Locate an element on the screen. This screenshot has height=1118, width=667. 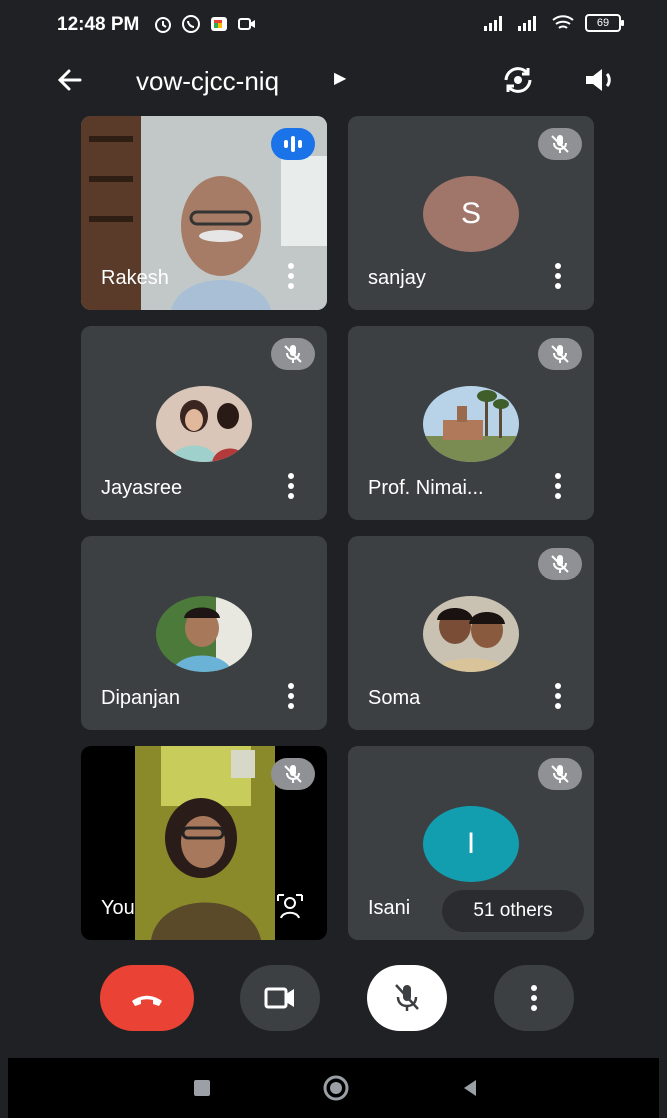
participant-name: Jayasree is located at coordinates (142, 488).